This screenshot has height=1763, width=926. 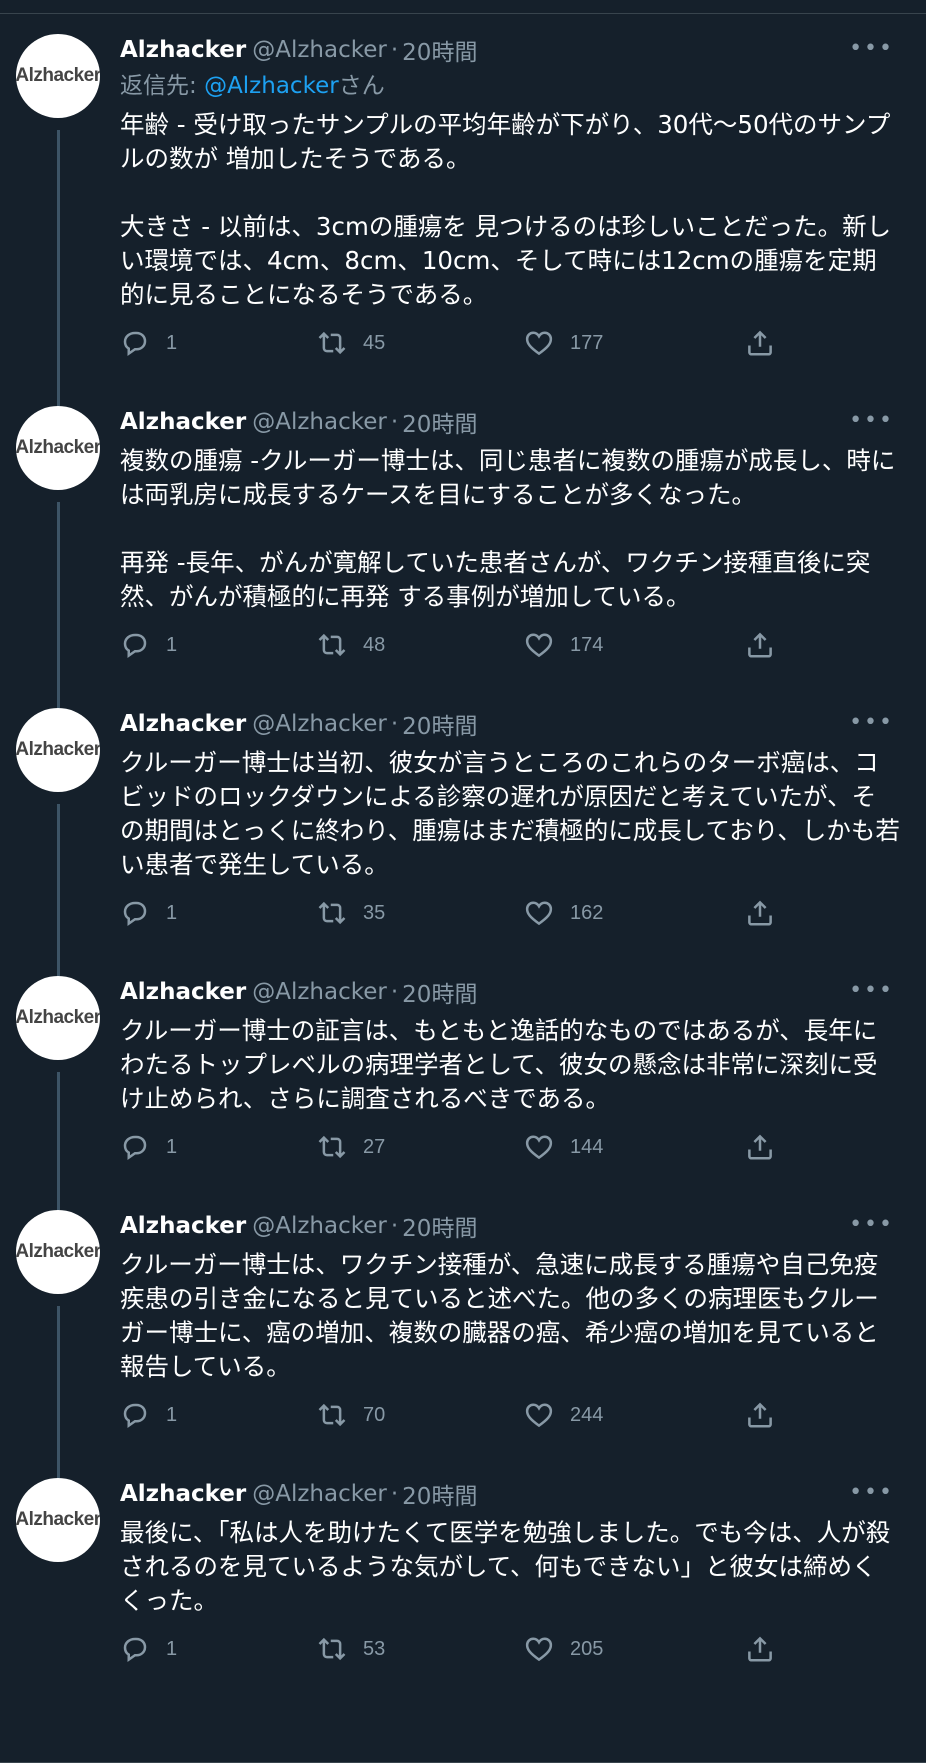 What do you see at coordinates (420, 343) in the screenshot?
I see `retweet-button: 45` at bounding box center [420, 343].